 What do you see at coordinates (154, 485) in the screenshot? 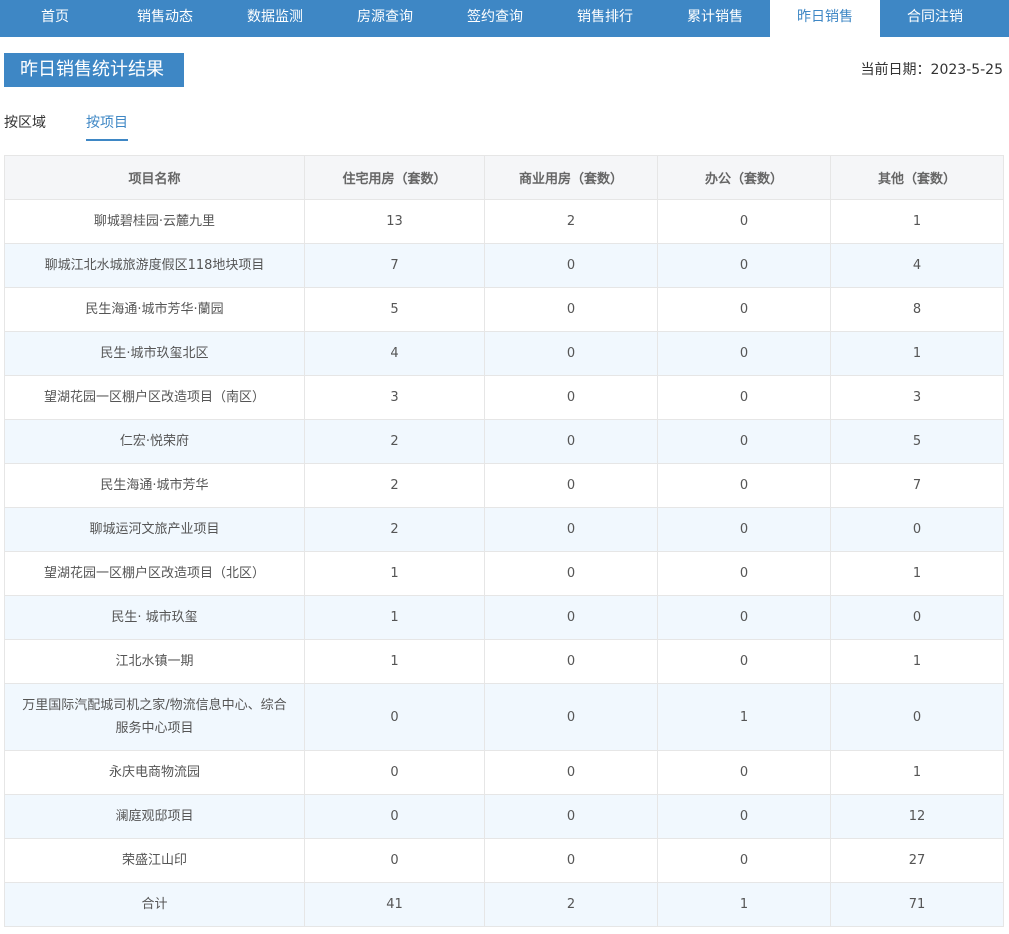
I see `cell-project-name: 民生海通·城市芳华` at bounding box center [154, 485].